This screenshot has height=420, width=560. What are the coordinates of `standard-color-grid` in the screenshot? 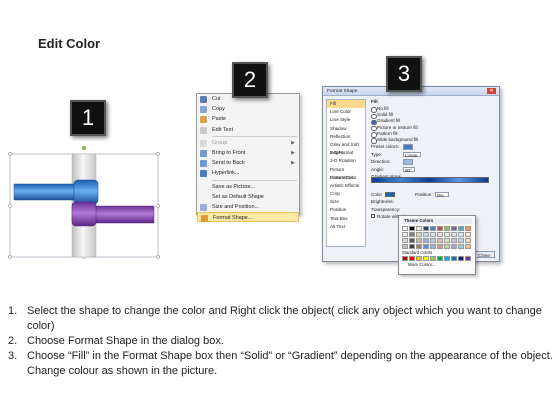 It's located at (437, 258).